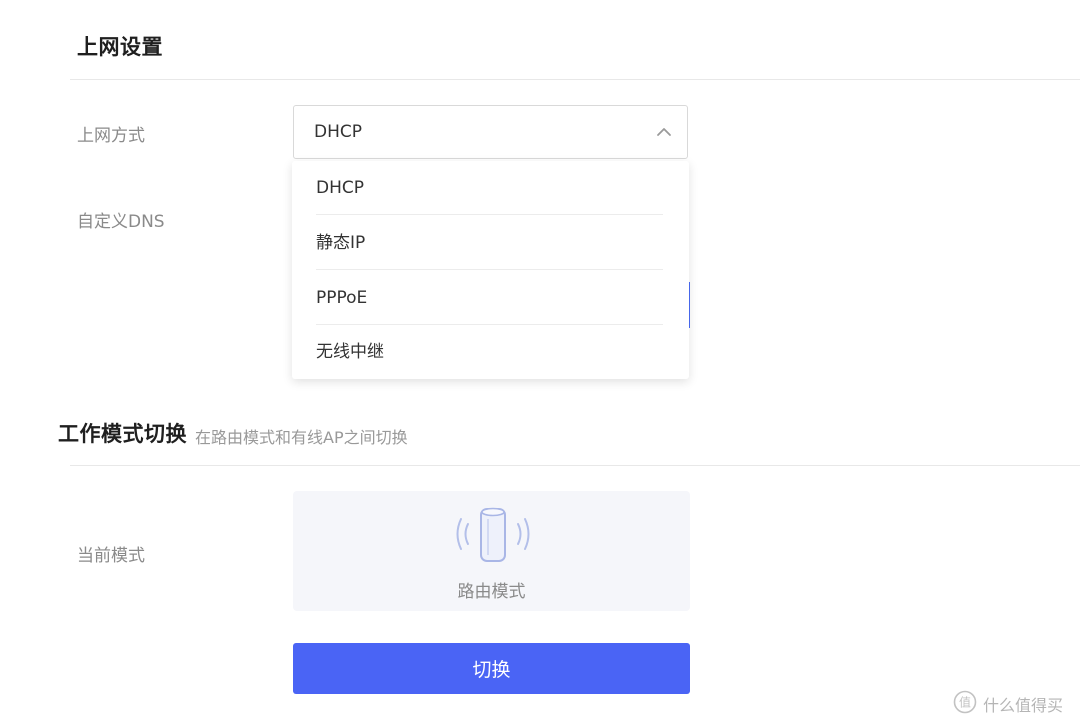 This screenshot has height=724, width=1080. What do you see at coordinates (664, 132) in the screenshot?
I see `chevron-up-icon` at bounding box center [664, 132].